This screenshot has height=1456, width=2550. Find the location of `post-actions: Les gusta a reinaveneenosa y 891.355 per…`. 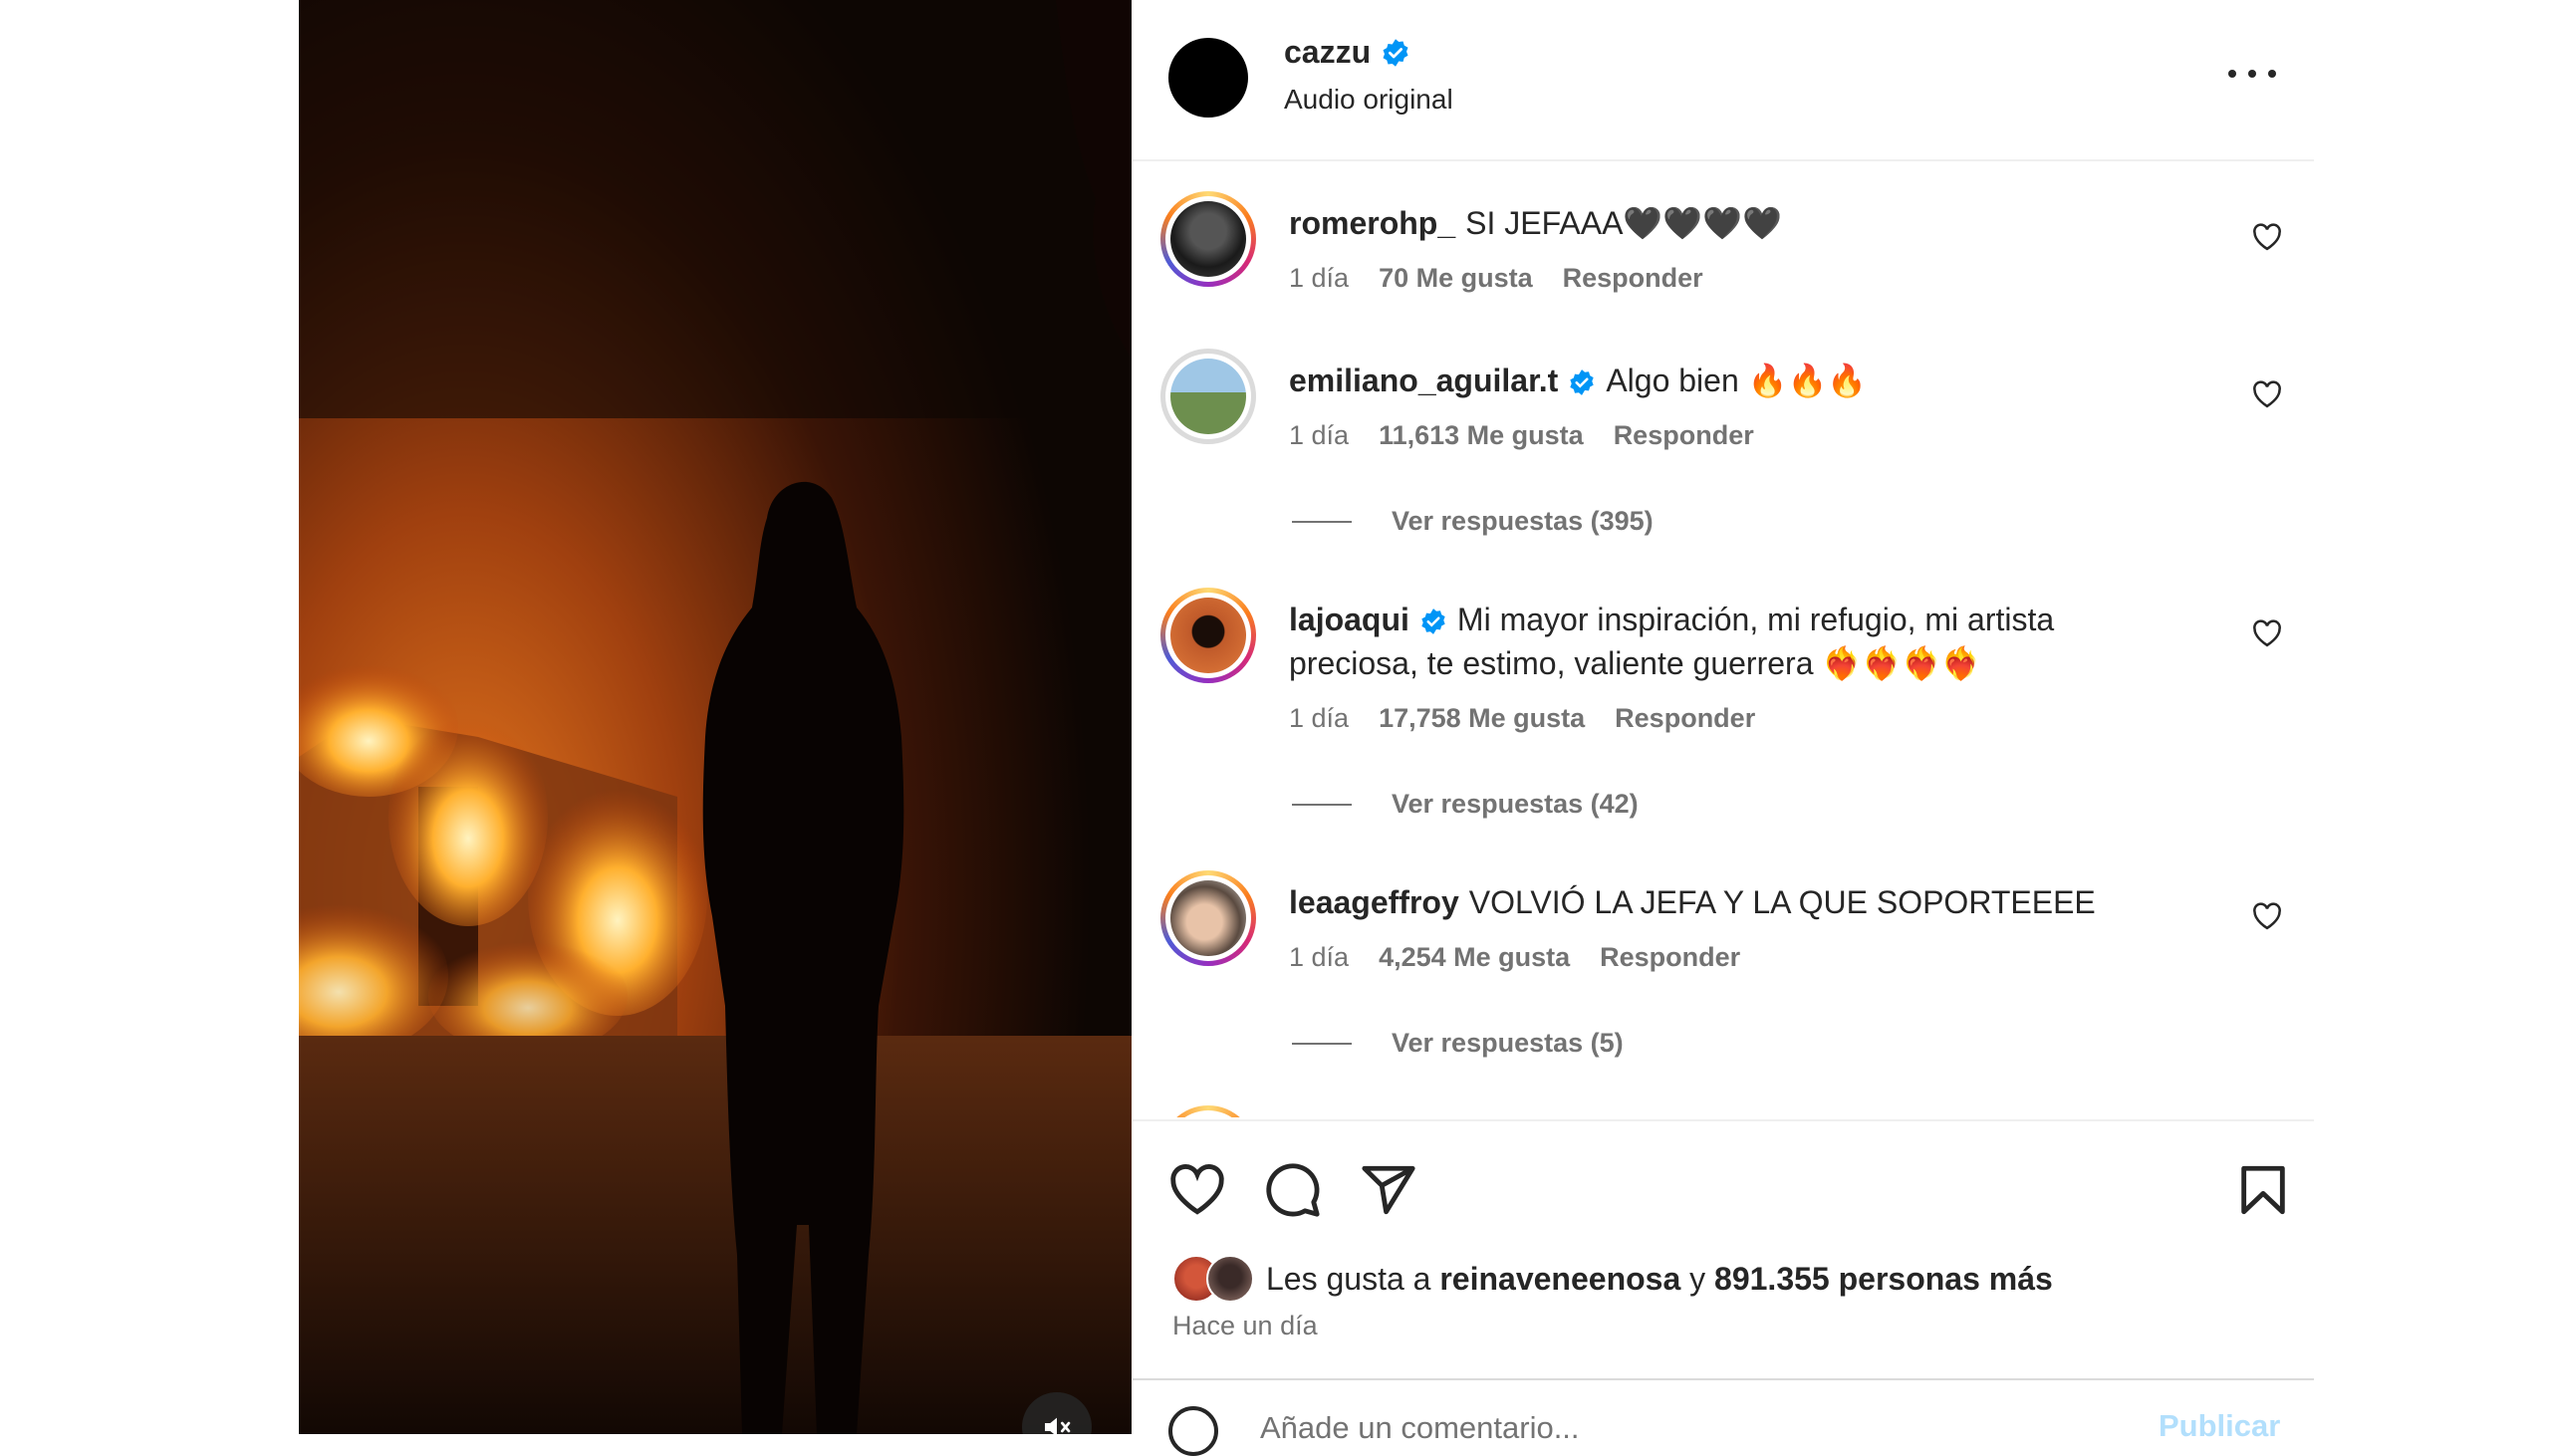

post-actions: Les gusta a reinaveneenosa y 891.355 per… is located at coordinates (1723, 1249).